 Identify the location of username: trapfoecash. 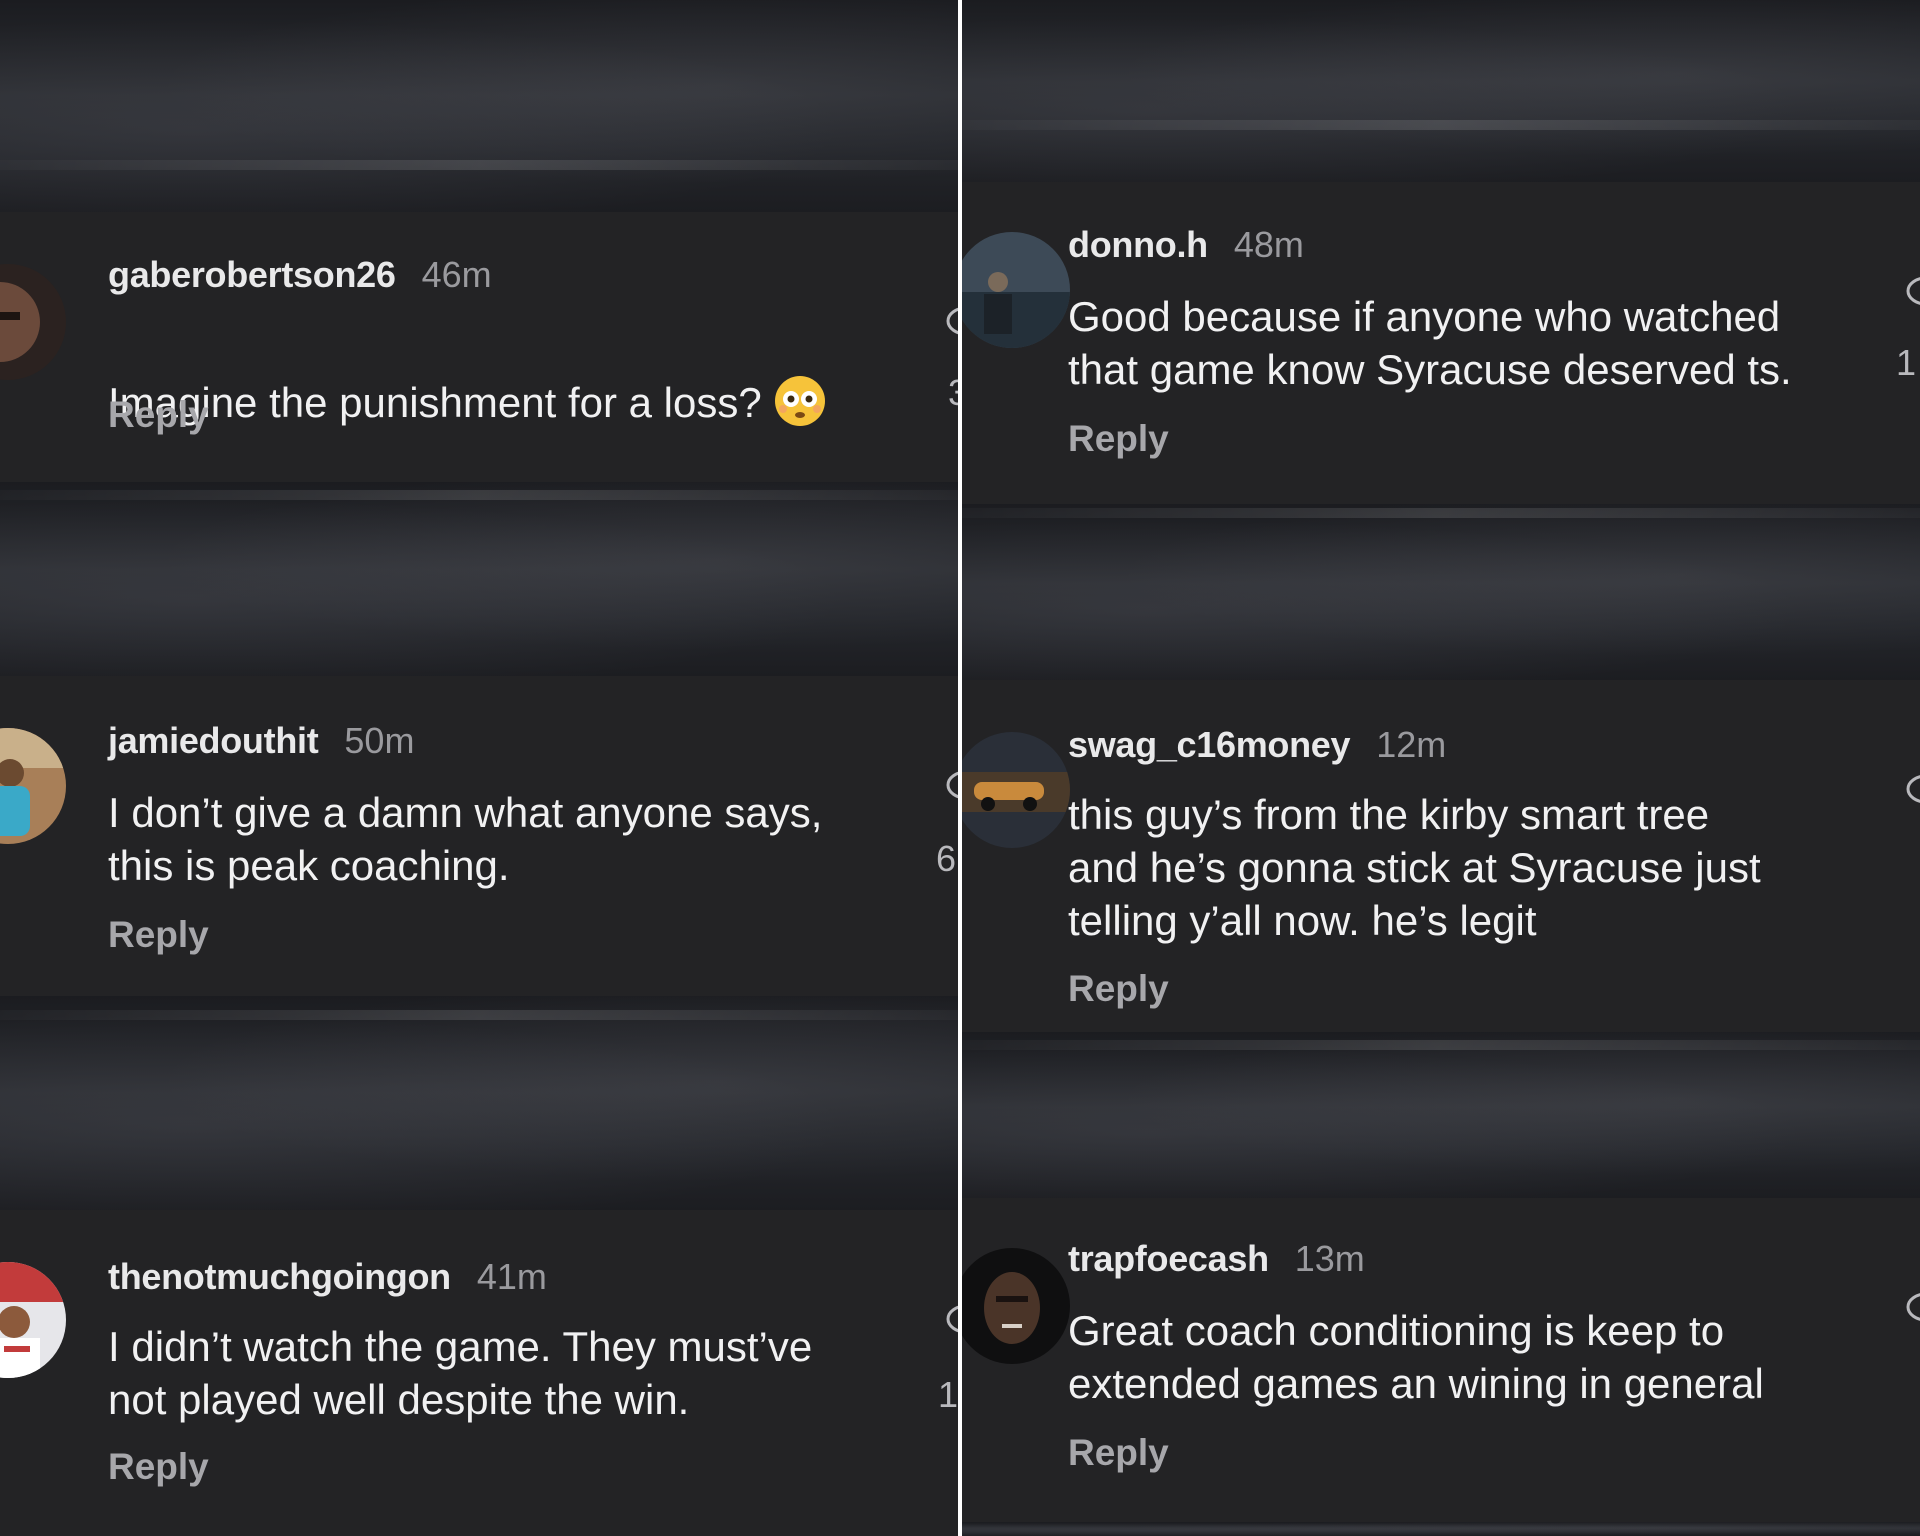
(1168, 1259).